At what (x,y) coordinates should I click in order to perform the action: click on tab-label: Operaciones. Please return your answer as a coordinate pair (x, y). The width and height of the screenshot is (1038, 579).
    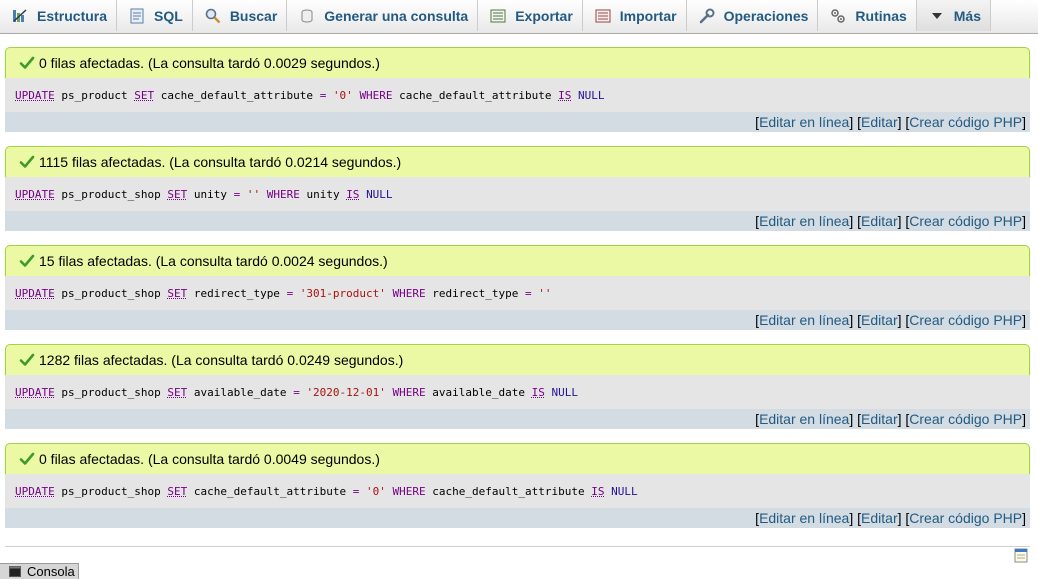
    Looking at the image, I should click on (766, 15).